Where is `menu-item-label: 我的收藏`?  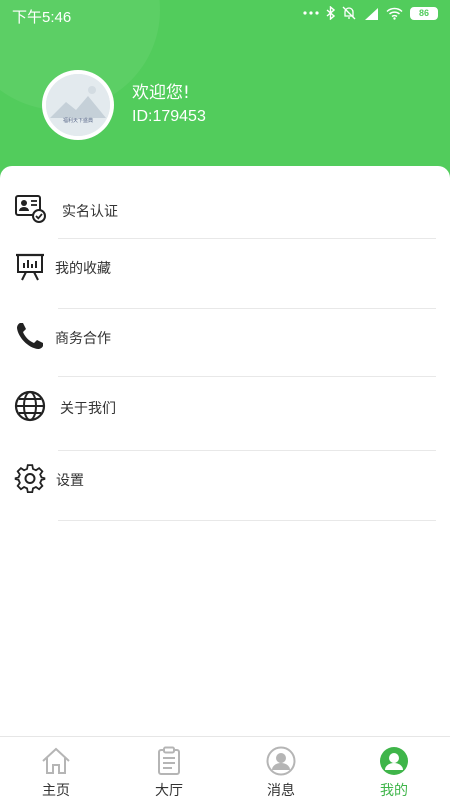
menu-item-label: 我的收藏 is located at coordinates (83, 269).